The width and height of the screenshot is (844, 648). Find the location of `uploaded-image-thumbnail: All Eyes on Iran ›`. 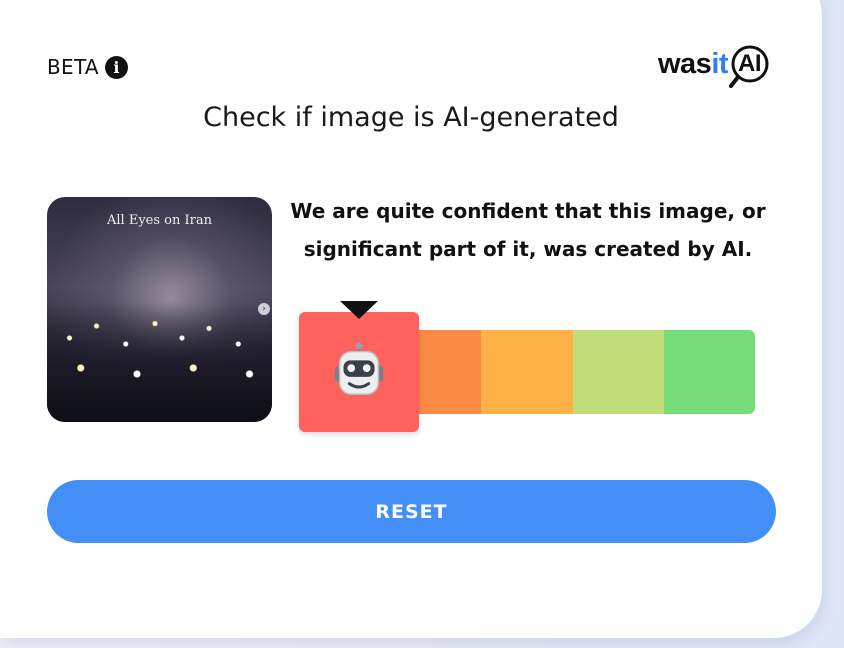

uploaded-image-thumbnail: All Eyes on Iran › is located at coordinates (159, 309).